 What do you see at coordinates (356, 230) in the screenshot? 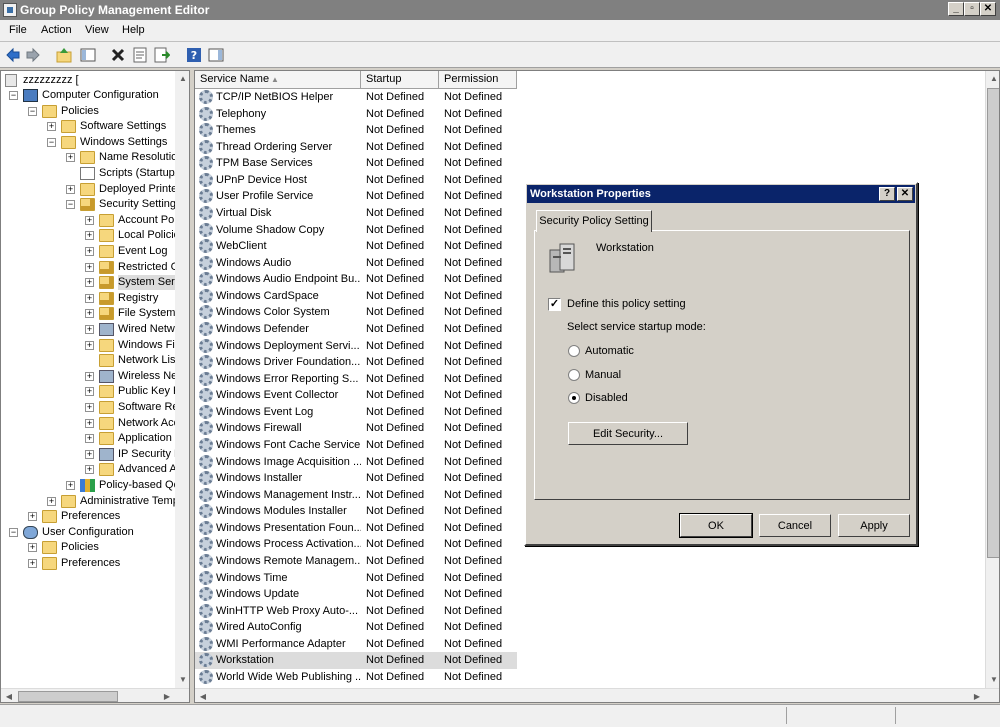
I see `service-row: Volume Shadow Copy Not Defined Not Defined` at bounding box center [356, 230].